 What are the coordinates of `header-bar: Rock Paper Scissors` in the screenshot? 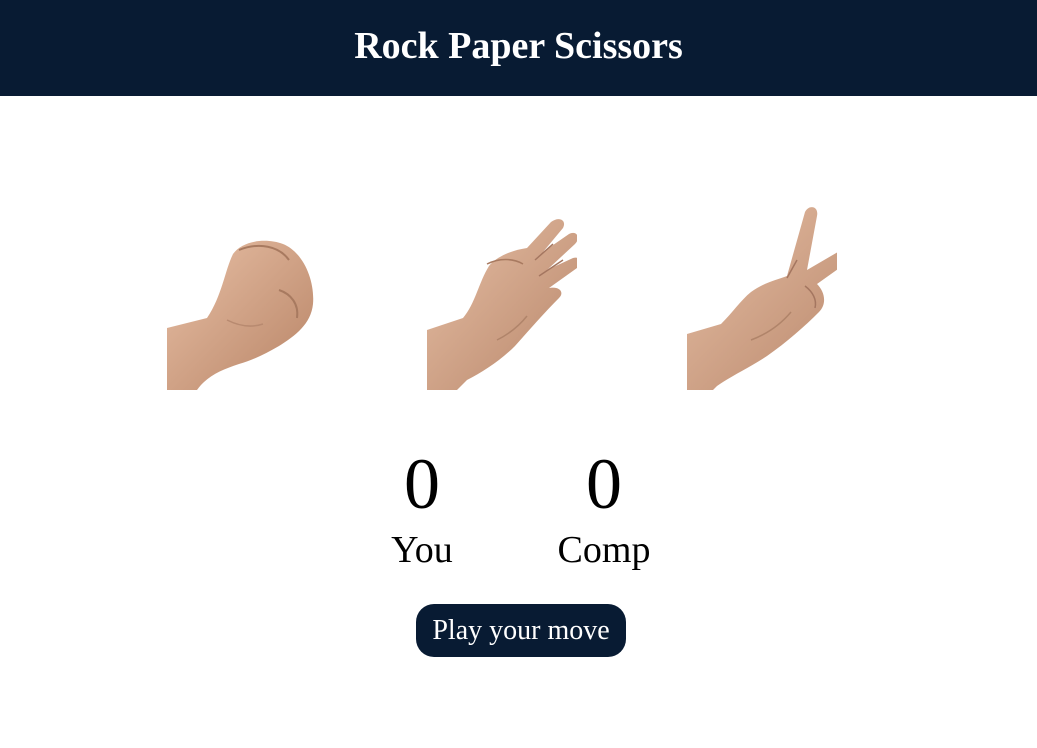 It's located at (518, 48).